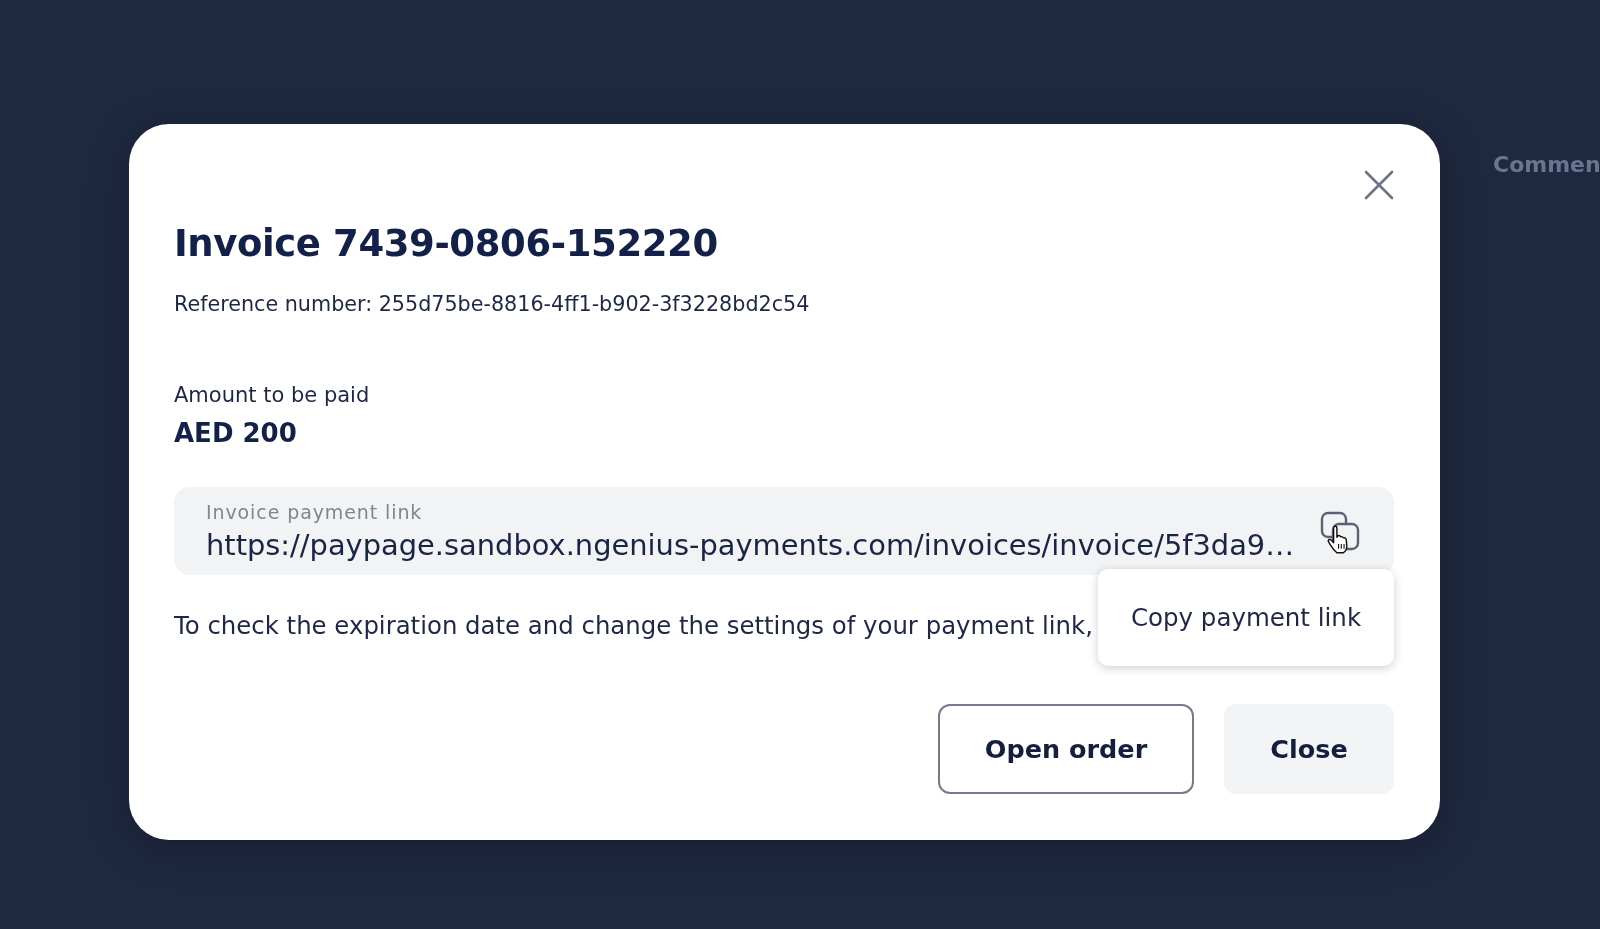  What do you see at coordinates (1246, 617) in the screenshot?
I see `copy-tooltip: Copy payment link` at bounding box center [1246, 617].